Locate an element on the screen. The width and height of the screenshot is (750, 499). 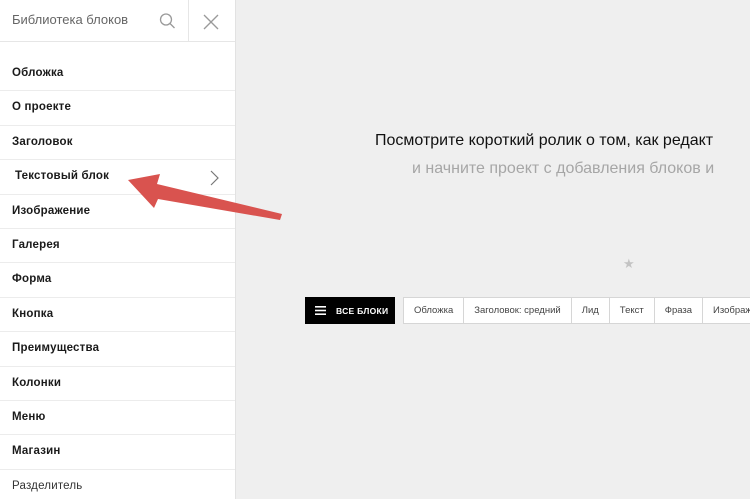
search-row: Библиотека блоков is located at coordinates (117, 21).